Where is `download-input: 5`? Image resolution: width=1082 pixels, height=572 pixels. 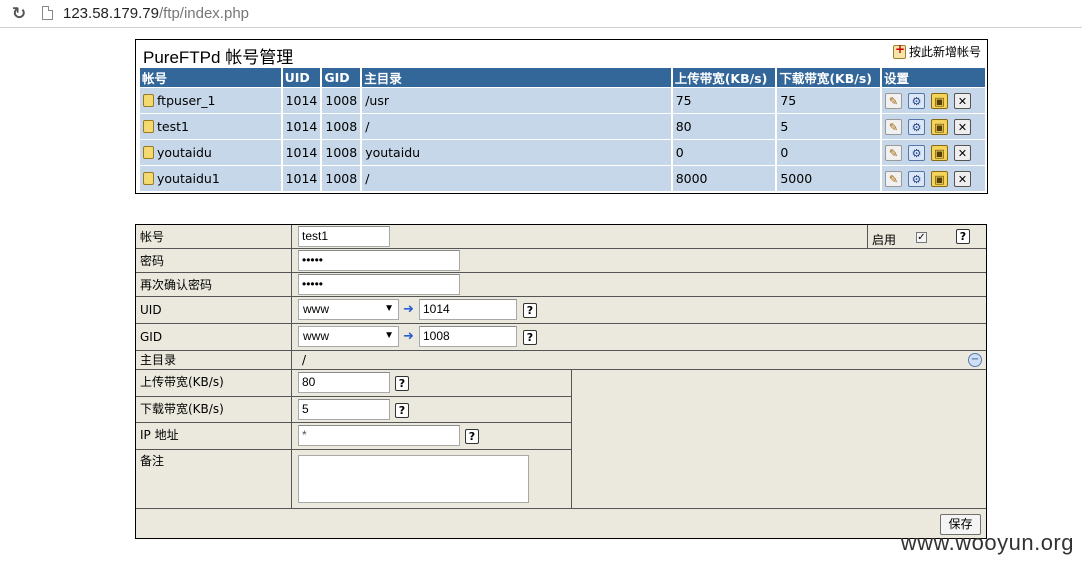
download-input: 5 is located at coordinates (344, 409).